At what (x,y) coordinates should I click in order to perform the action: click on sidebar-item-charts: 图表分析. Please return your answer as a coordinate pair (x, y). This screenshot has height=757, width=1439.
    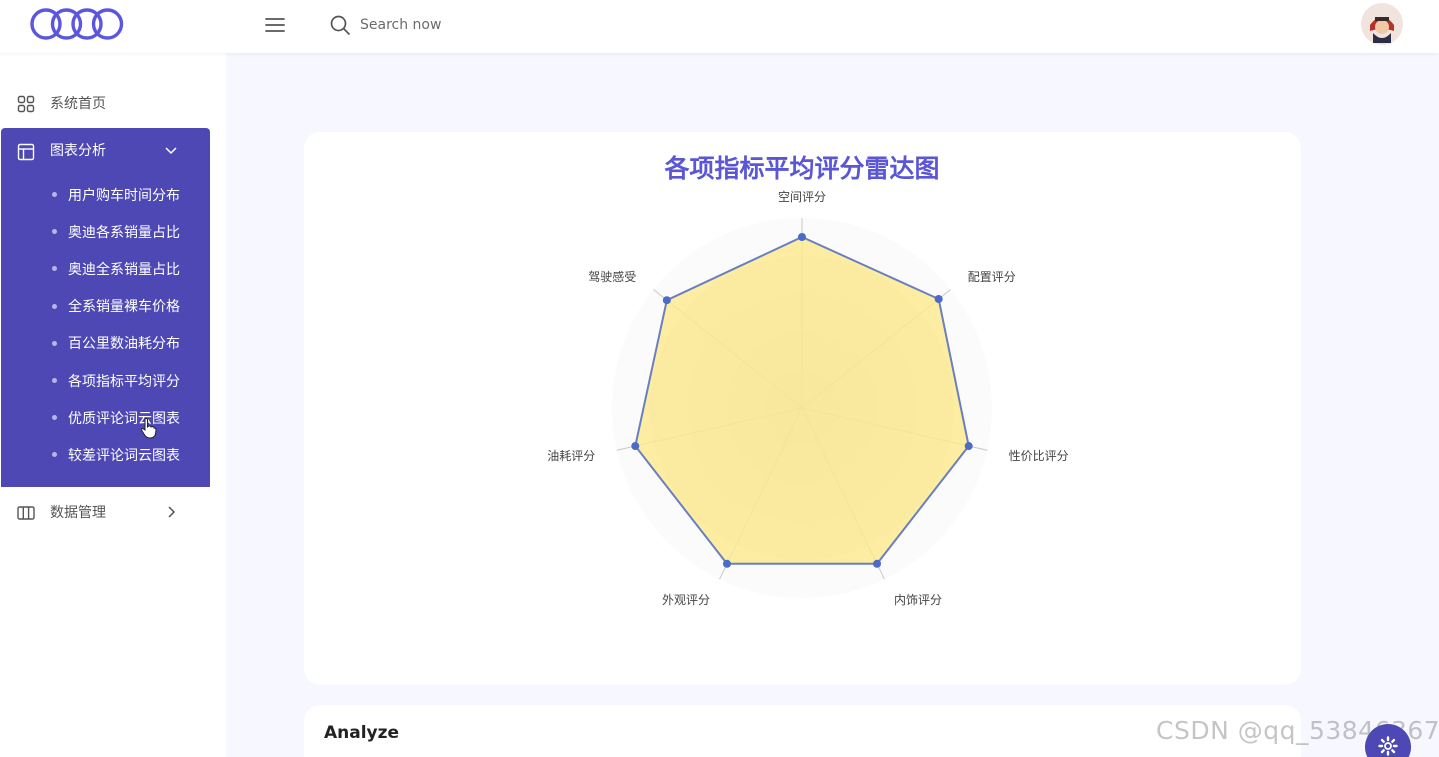
    Looking at the image, I should click on (105, 150).